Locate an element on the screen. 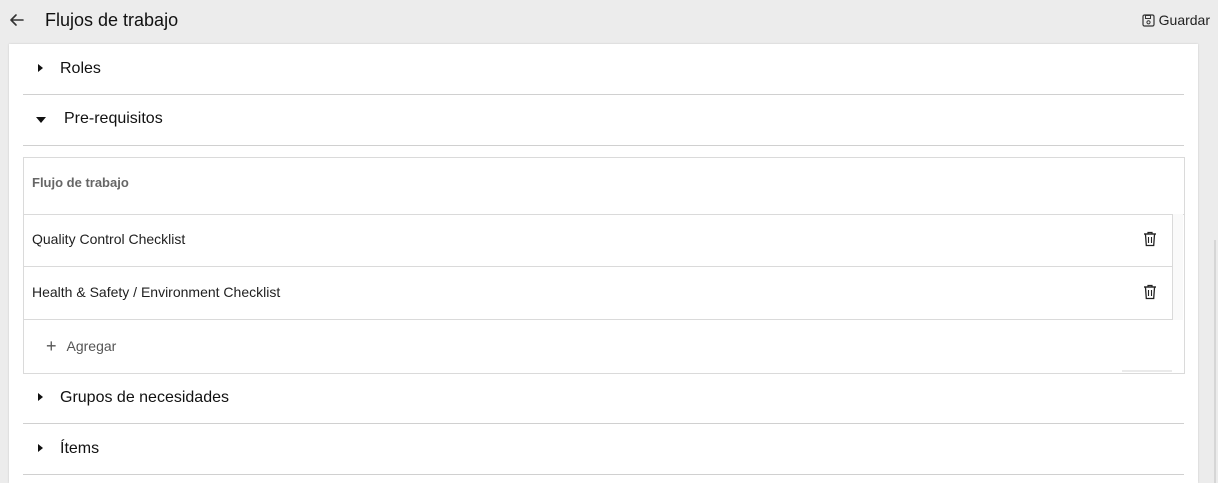  caret-down-icon is located at coordinates (41, 120).